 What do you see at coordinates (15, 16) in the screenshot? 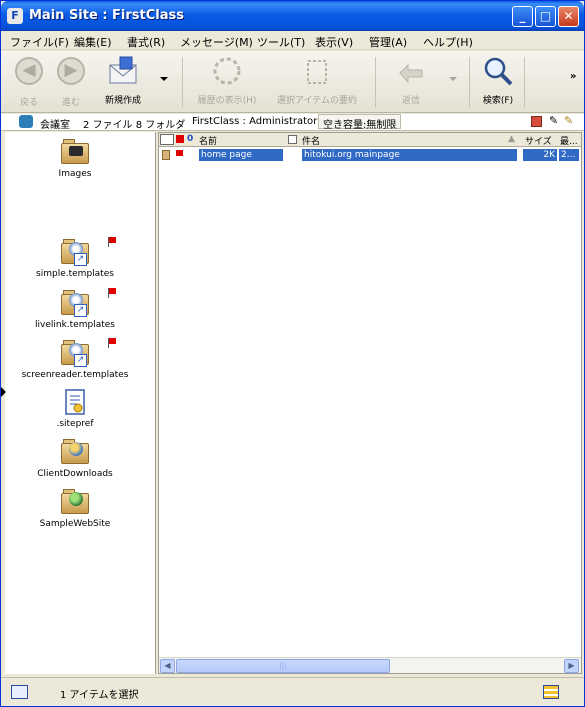
I see `firstclass-app-icon: F` at bounding box center [15, 16].